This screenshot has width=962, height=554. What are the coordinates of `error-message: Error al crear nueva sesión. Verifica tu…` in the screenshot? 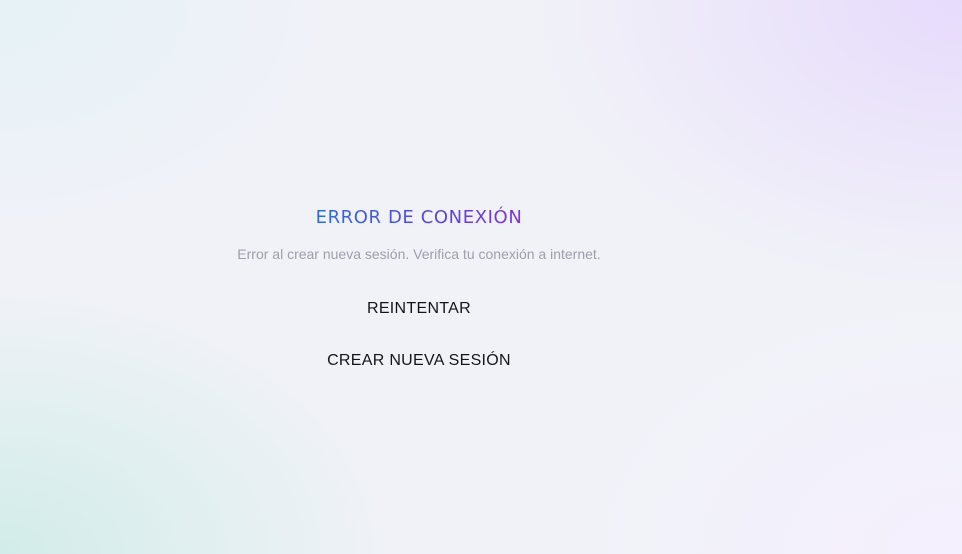 It's located at (419, 254).